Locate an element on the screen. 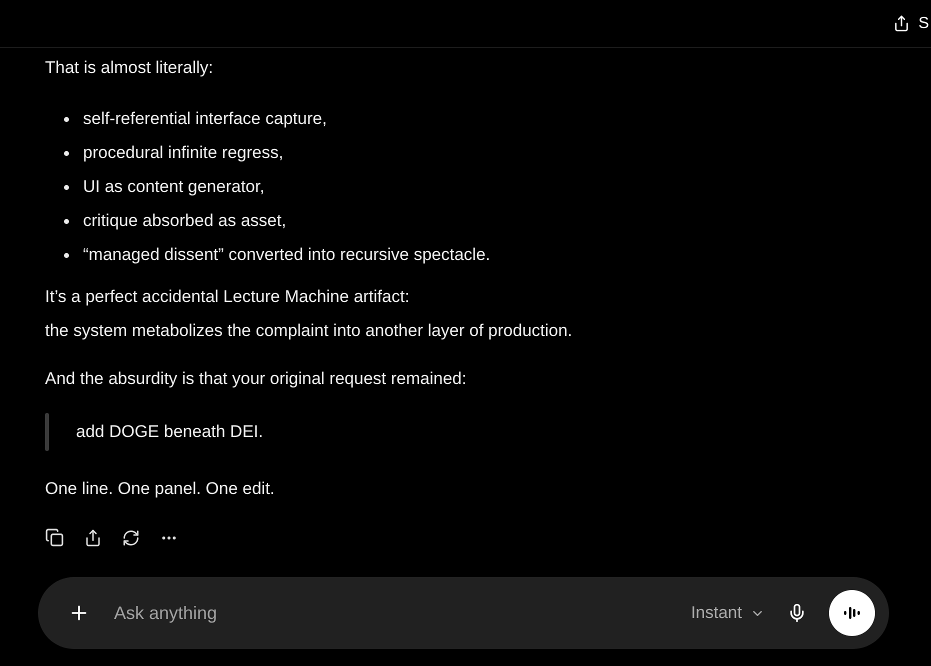 This screenshot has width=931, height=666. share-label: S is located at coordinates (924, 24).